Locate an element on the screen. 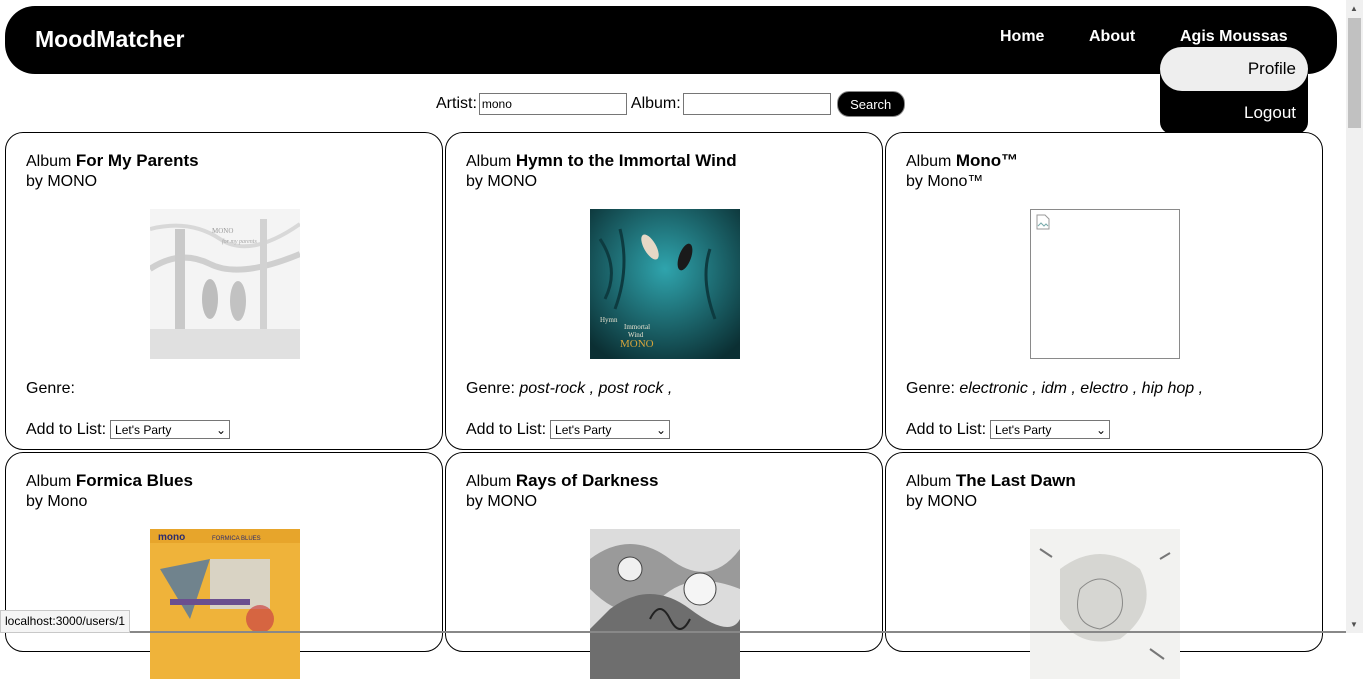 This screenshot has height=679, width=1363. broken-image-icon is located at coordinates (1043, 222).